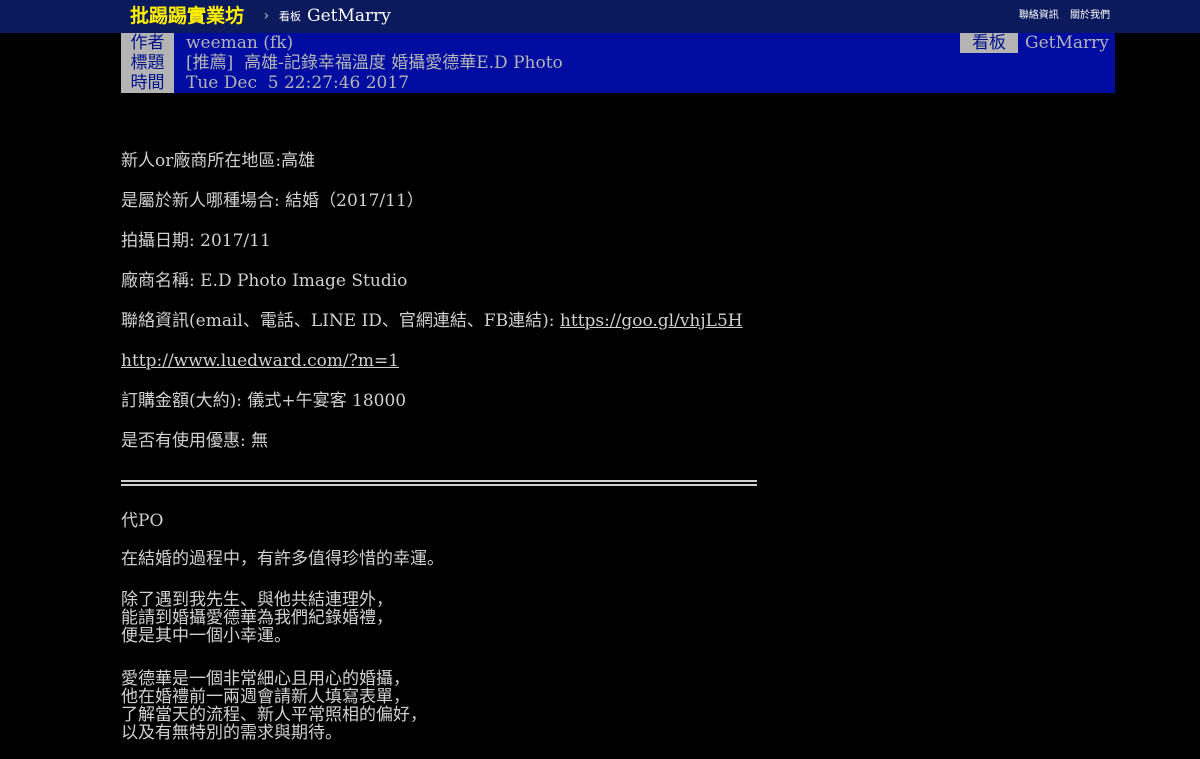 The width and height of the screenshot is (1200, 759). Describe the element at coordinates (218, 161) in the screenshot. I see `region-line: 新人or廠商所在地區:高雄` at that location.